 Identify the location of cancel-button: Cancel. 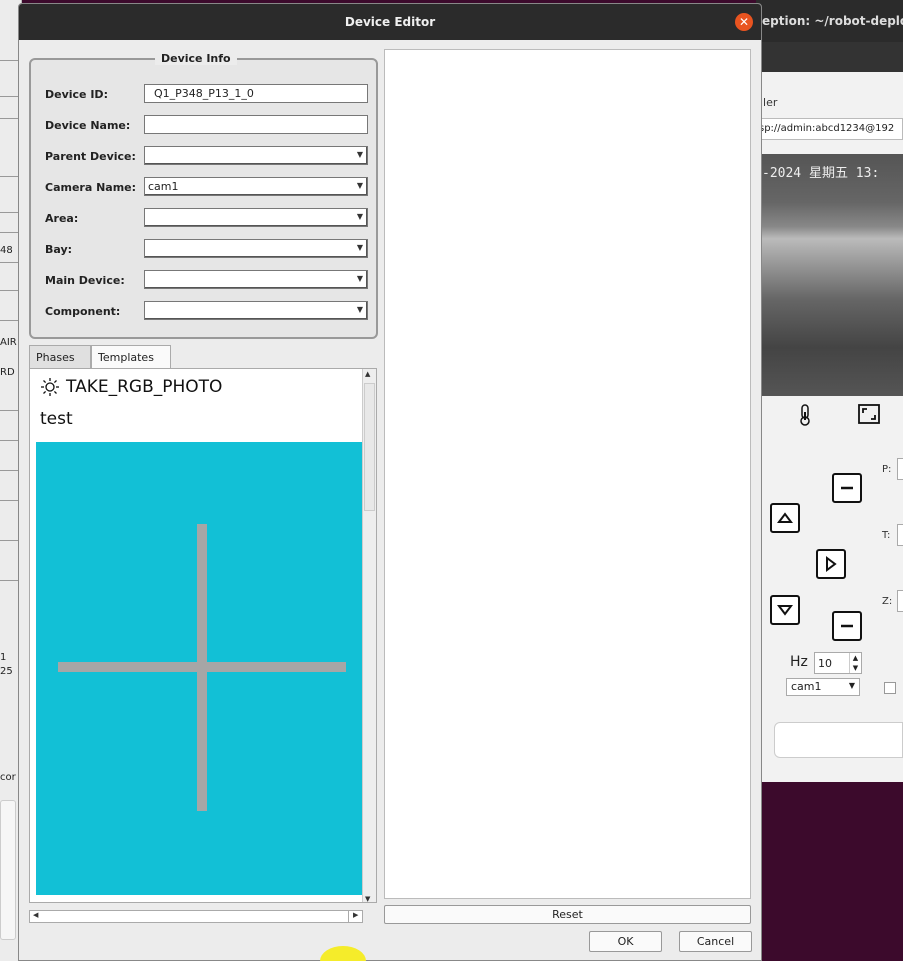
(715, 941).